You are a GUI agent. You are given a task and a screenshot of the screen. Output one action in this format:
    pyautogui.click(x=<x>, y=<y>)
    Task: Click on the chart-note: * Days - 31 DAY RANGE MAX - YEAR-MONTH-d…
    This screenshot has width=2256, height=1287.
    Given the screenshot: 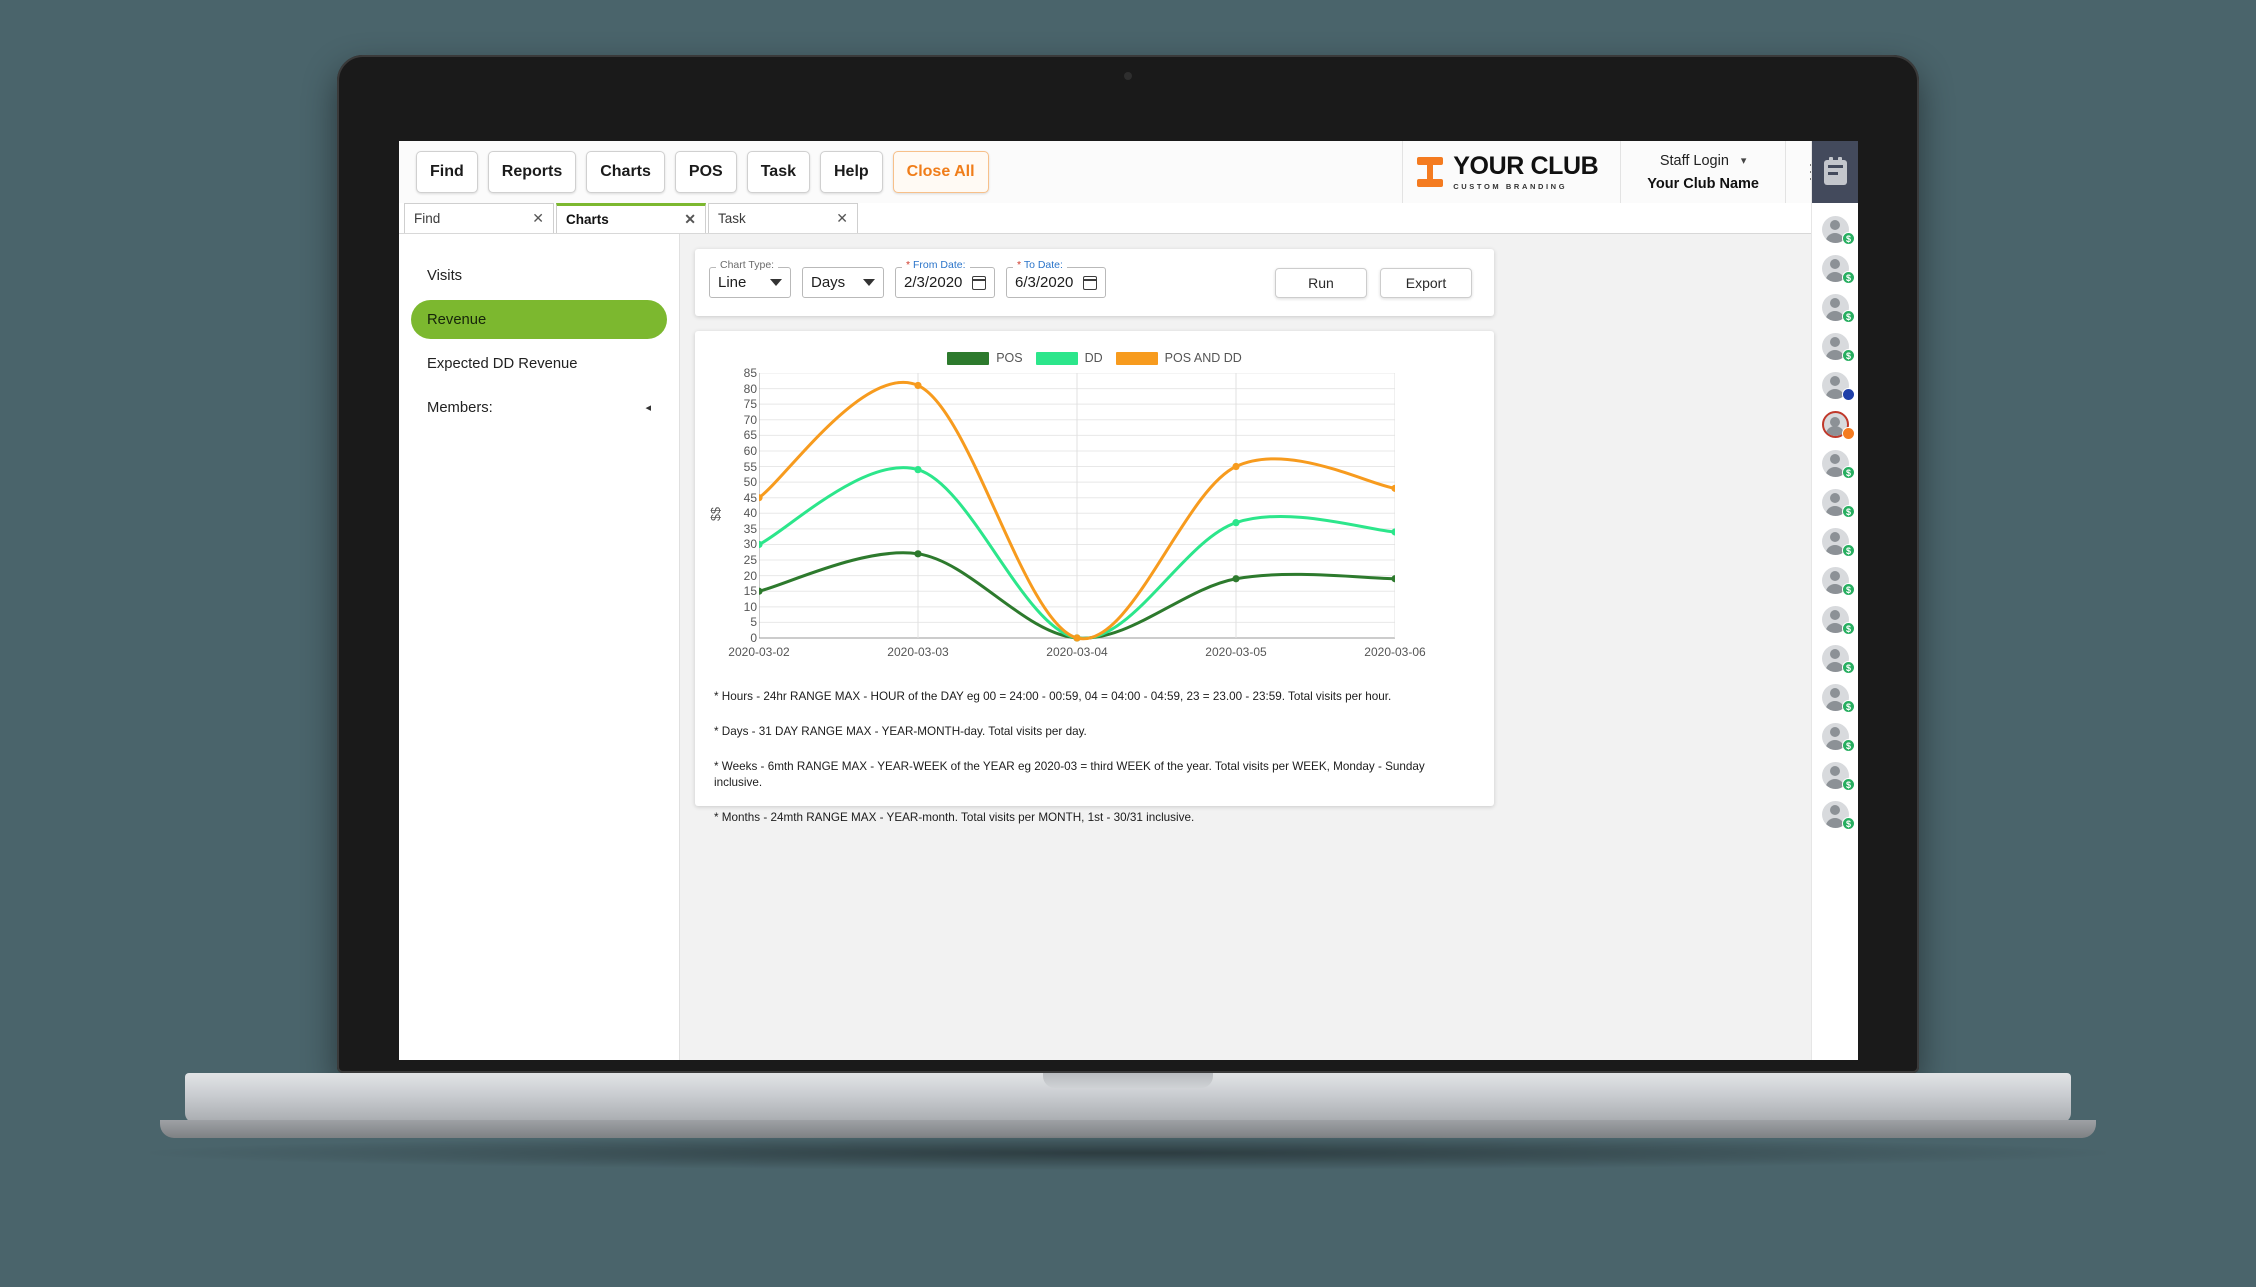 What is the action you would take?
    pyautogui.click(x=900, y=732)
    